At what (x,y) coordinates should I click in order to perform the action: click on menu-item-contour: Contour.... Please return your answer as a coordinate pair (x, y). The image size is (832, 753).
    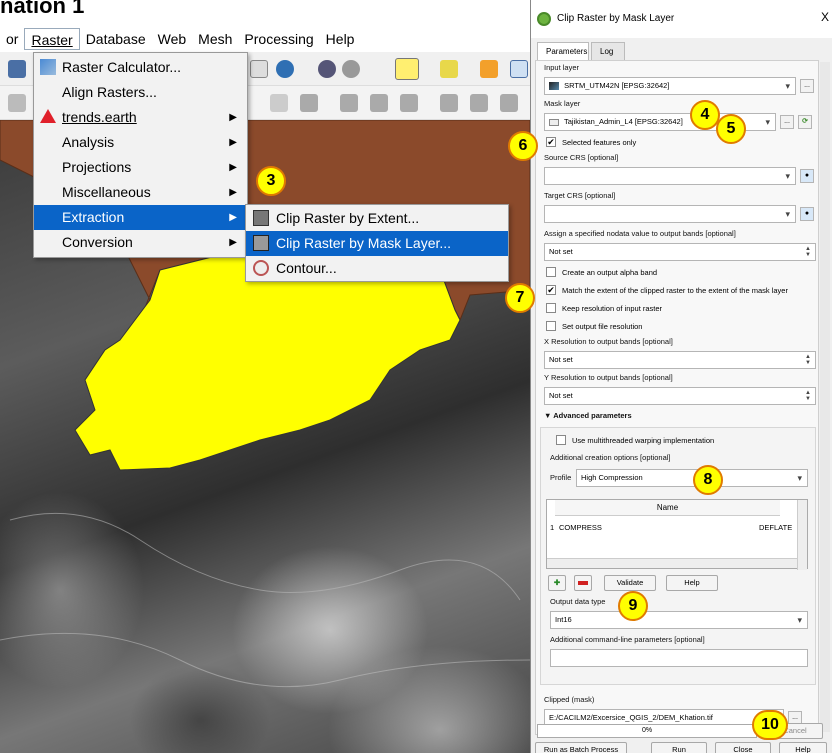
    Looking at the image, I should click on (377, 268).